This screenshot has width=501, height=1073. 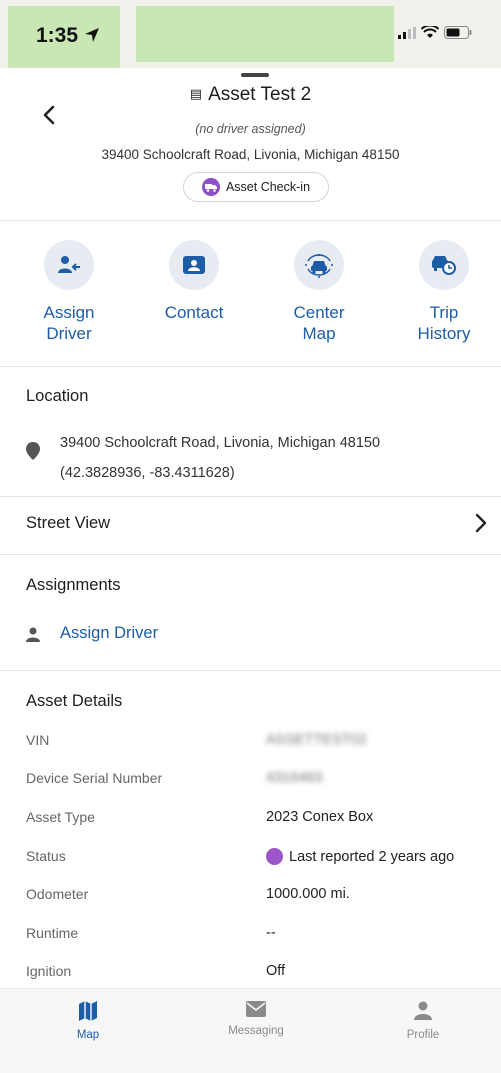 I want to click on detail-row-vin: VIN ASSETTEST02, so click(x=250, y=743).